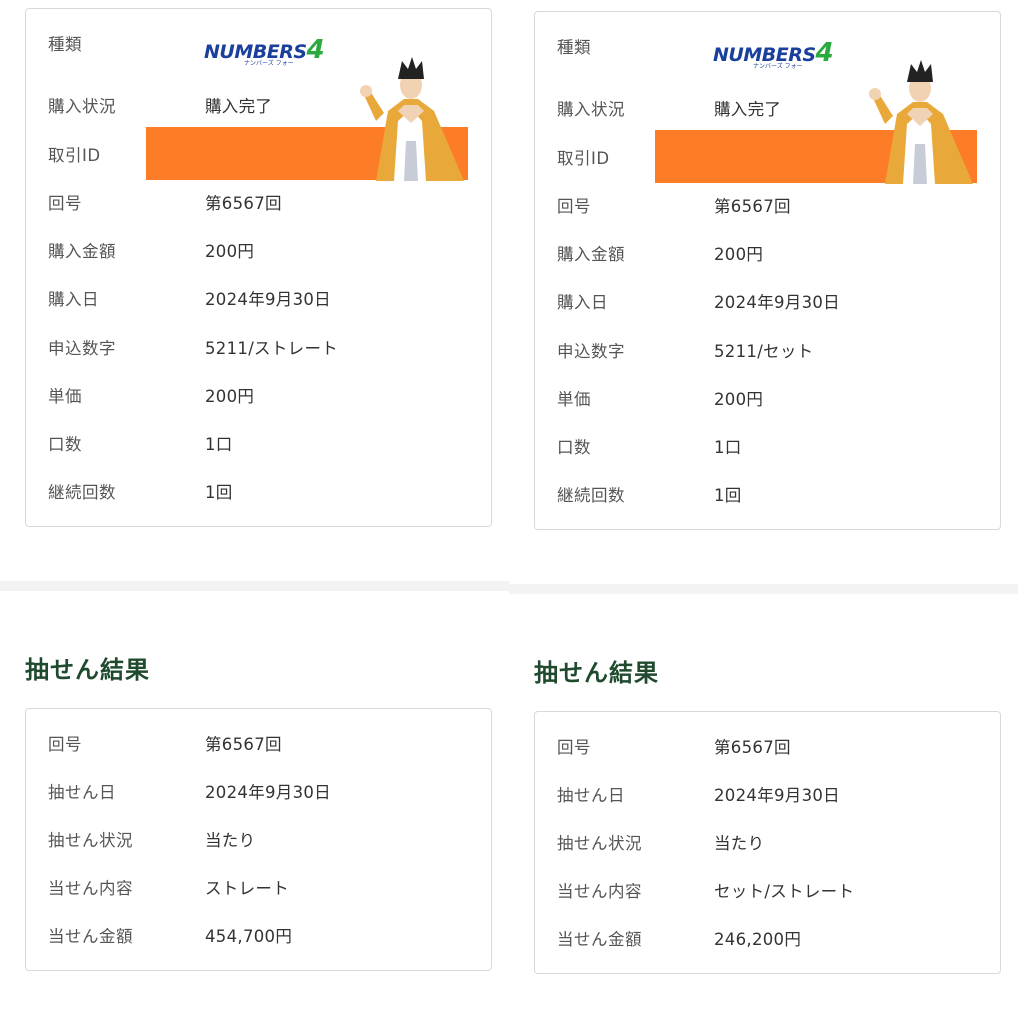  Describe the element at coordinates (706, 891) in the screenshot. I see `row-win-content: 当せん内容 セット/ストレート` at that location.